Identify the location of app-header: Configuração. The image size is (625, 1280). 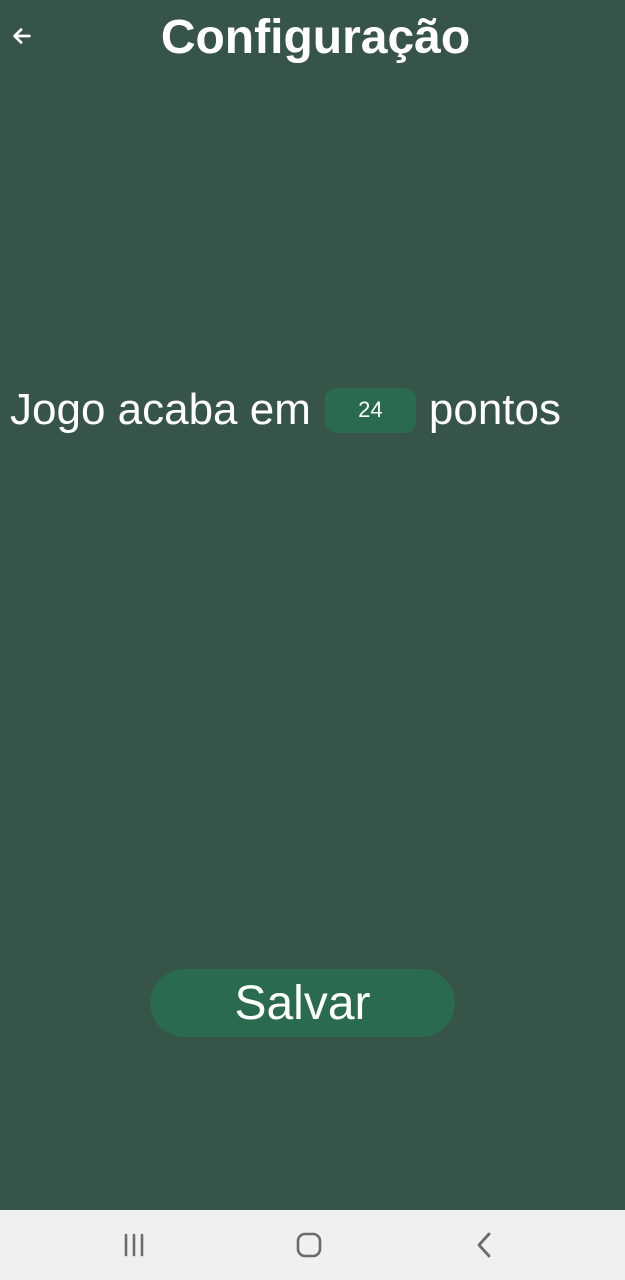
(312, 40).